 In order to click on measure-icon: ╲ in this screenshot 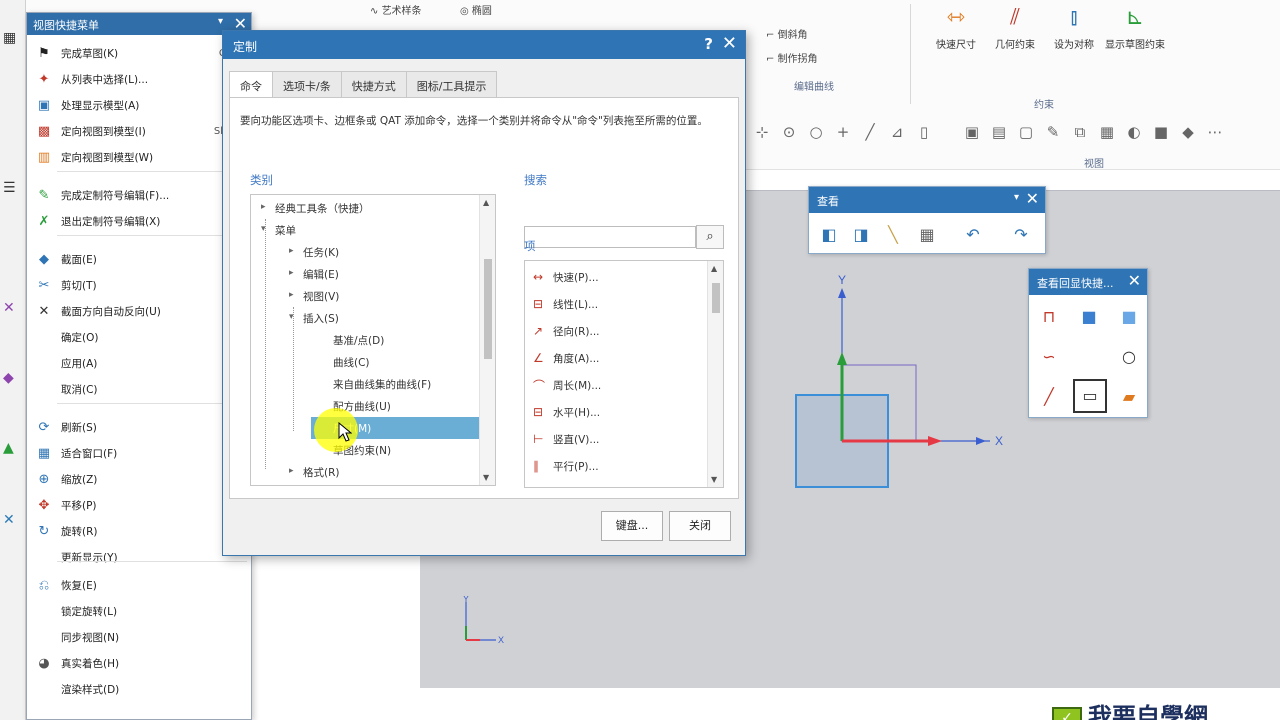, I will do `click(893, 235)`.